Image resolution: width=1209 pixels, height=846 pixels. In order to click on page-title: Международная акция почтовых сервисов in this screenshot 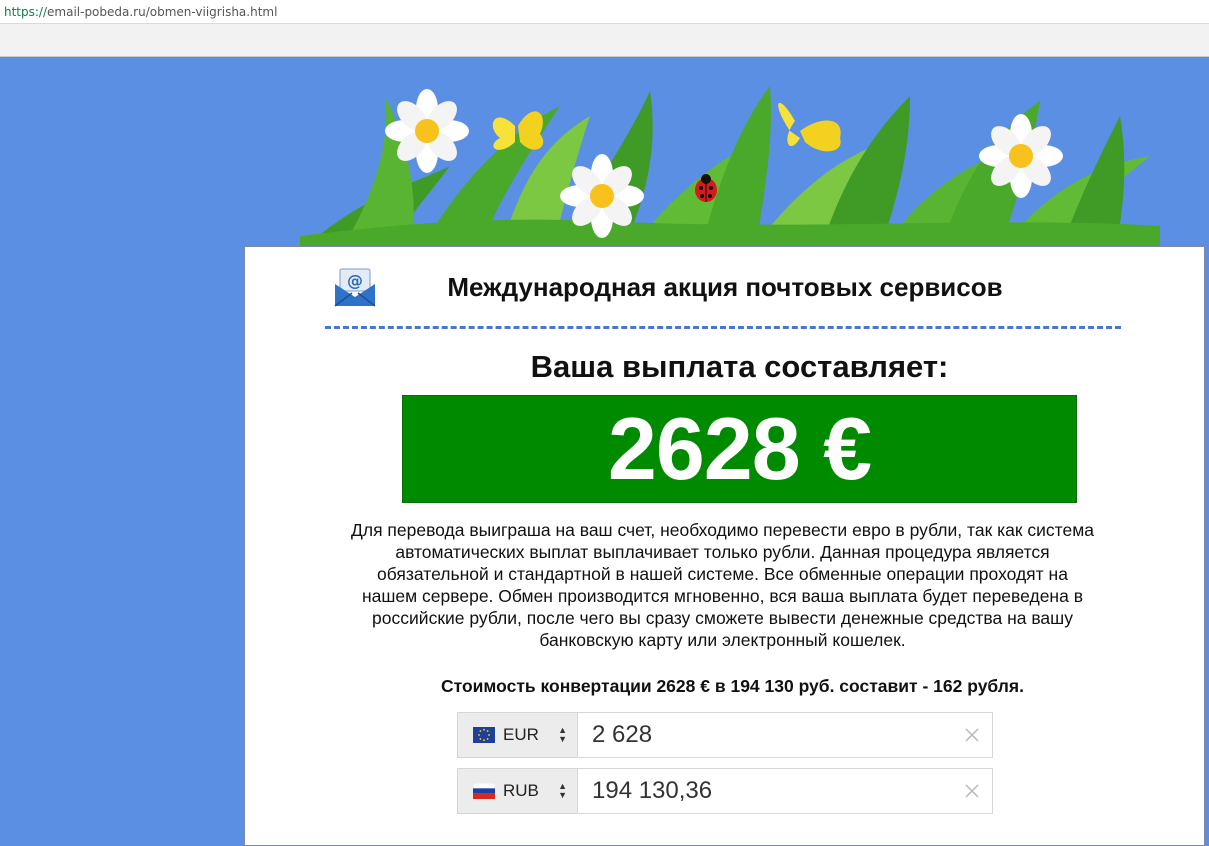, I will do `click(725, 287)`.